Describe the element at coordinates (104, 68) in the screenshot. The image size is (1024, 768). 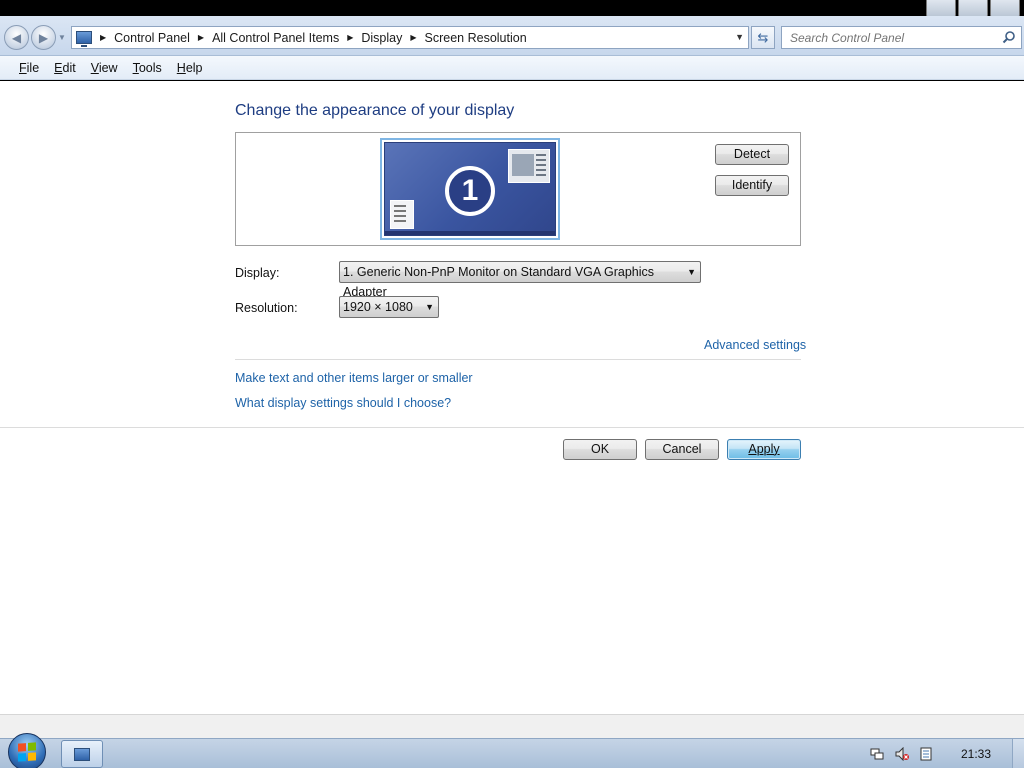
I see `menu-view: View` at that location.